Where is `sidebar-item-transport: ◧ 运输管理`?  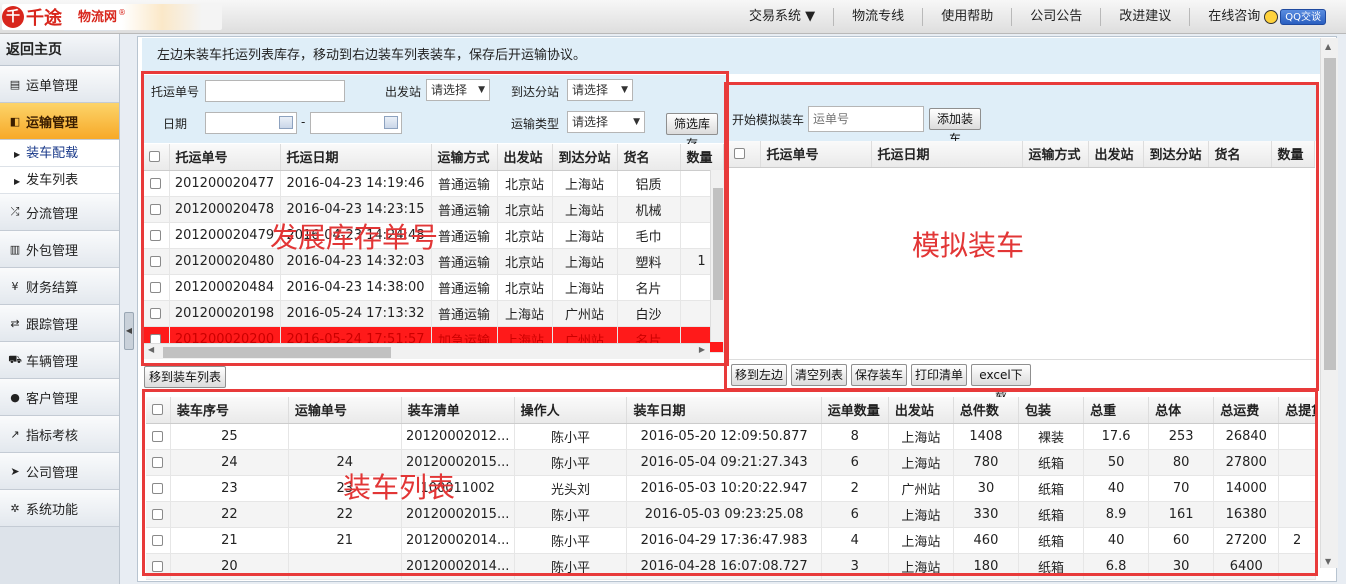
sidebar-item-transport: ◧ 运输管理 is located at coordinates (59, 121).